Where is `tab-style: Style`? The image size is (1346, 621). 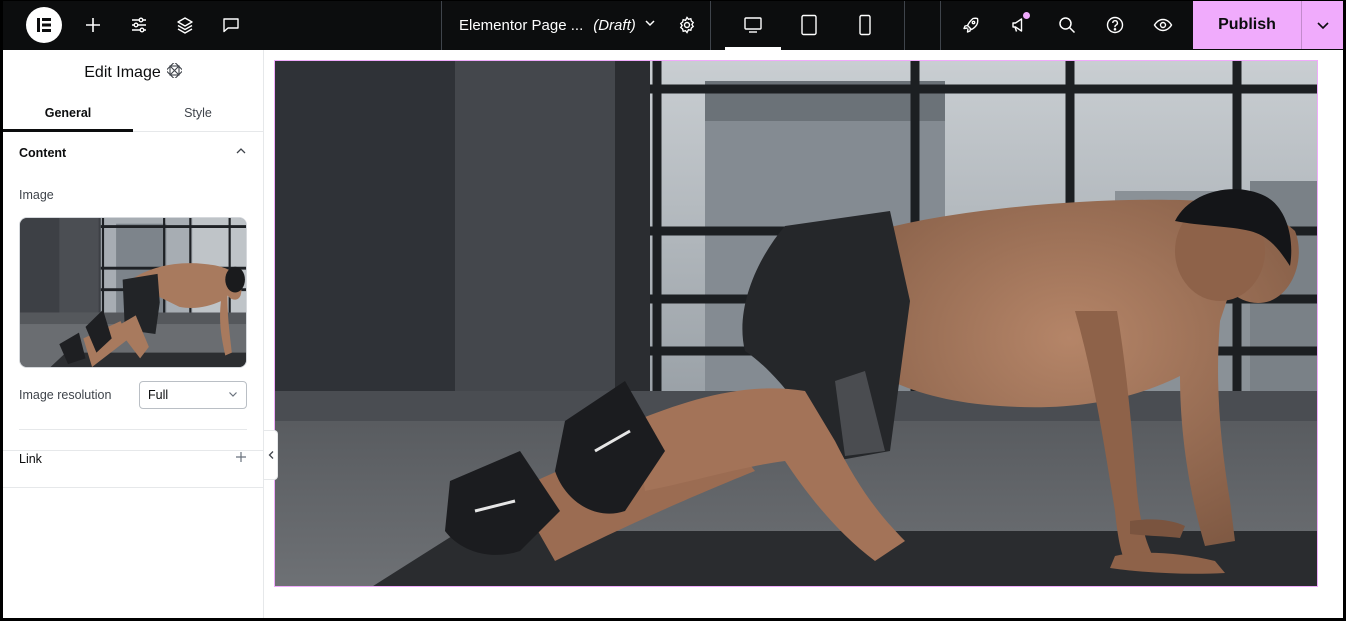
tab-style: Style is located at coordinates (198, 113).